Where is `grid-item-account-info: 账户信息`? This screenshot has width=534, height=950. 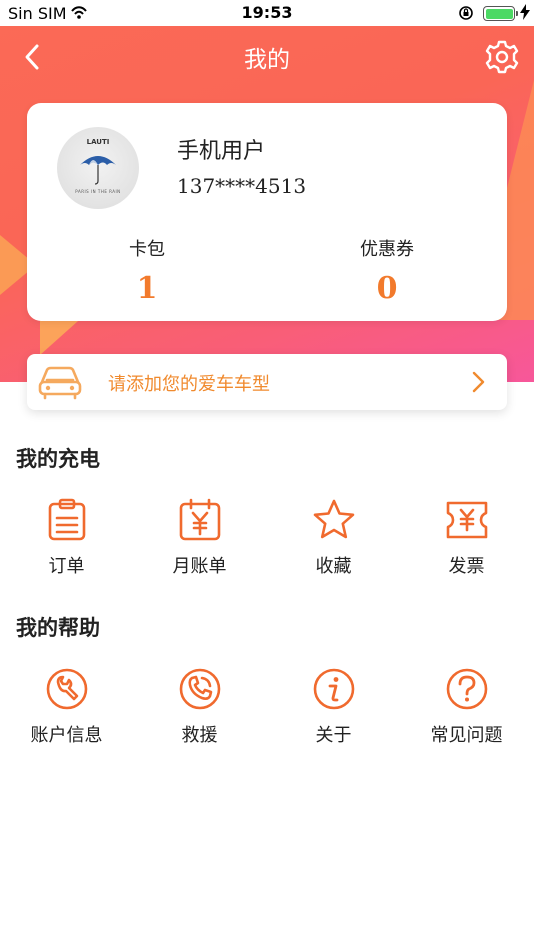 grid-item-account-info: 账户信息 is located at coordinates (66, 707).